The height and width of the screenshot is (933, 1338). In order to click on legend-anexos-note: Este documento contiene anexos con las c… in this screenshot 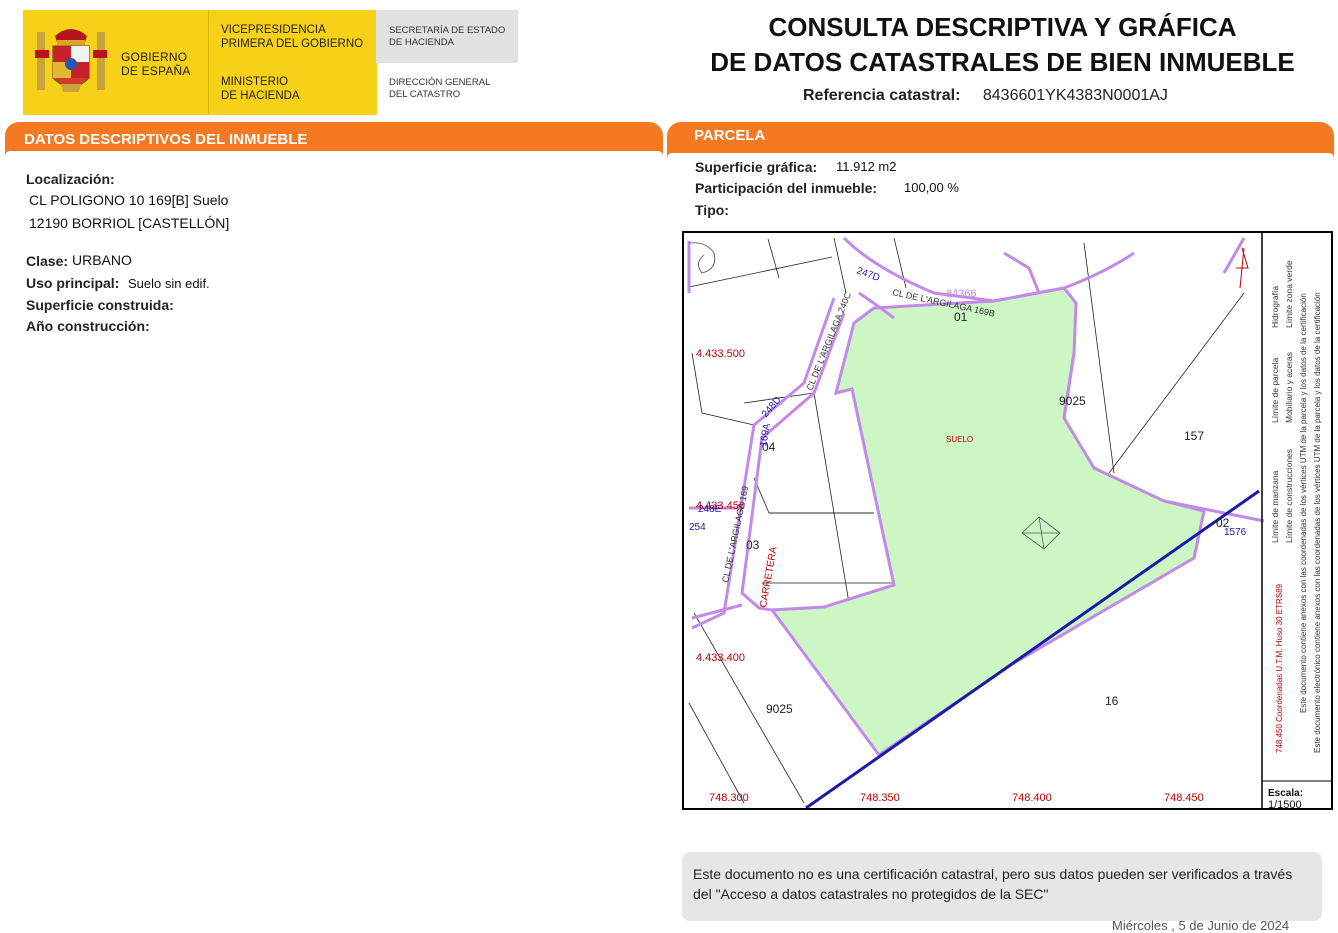, I will do `click(1303, 503)`.